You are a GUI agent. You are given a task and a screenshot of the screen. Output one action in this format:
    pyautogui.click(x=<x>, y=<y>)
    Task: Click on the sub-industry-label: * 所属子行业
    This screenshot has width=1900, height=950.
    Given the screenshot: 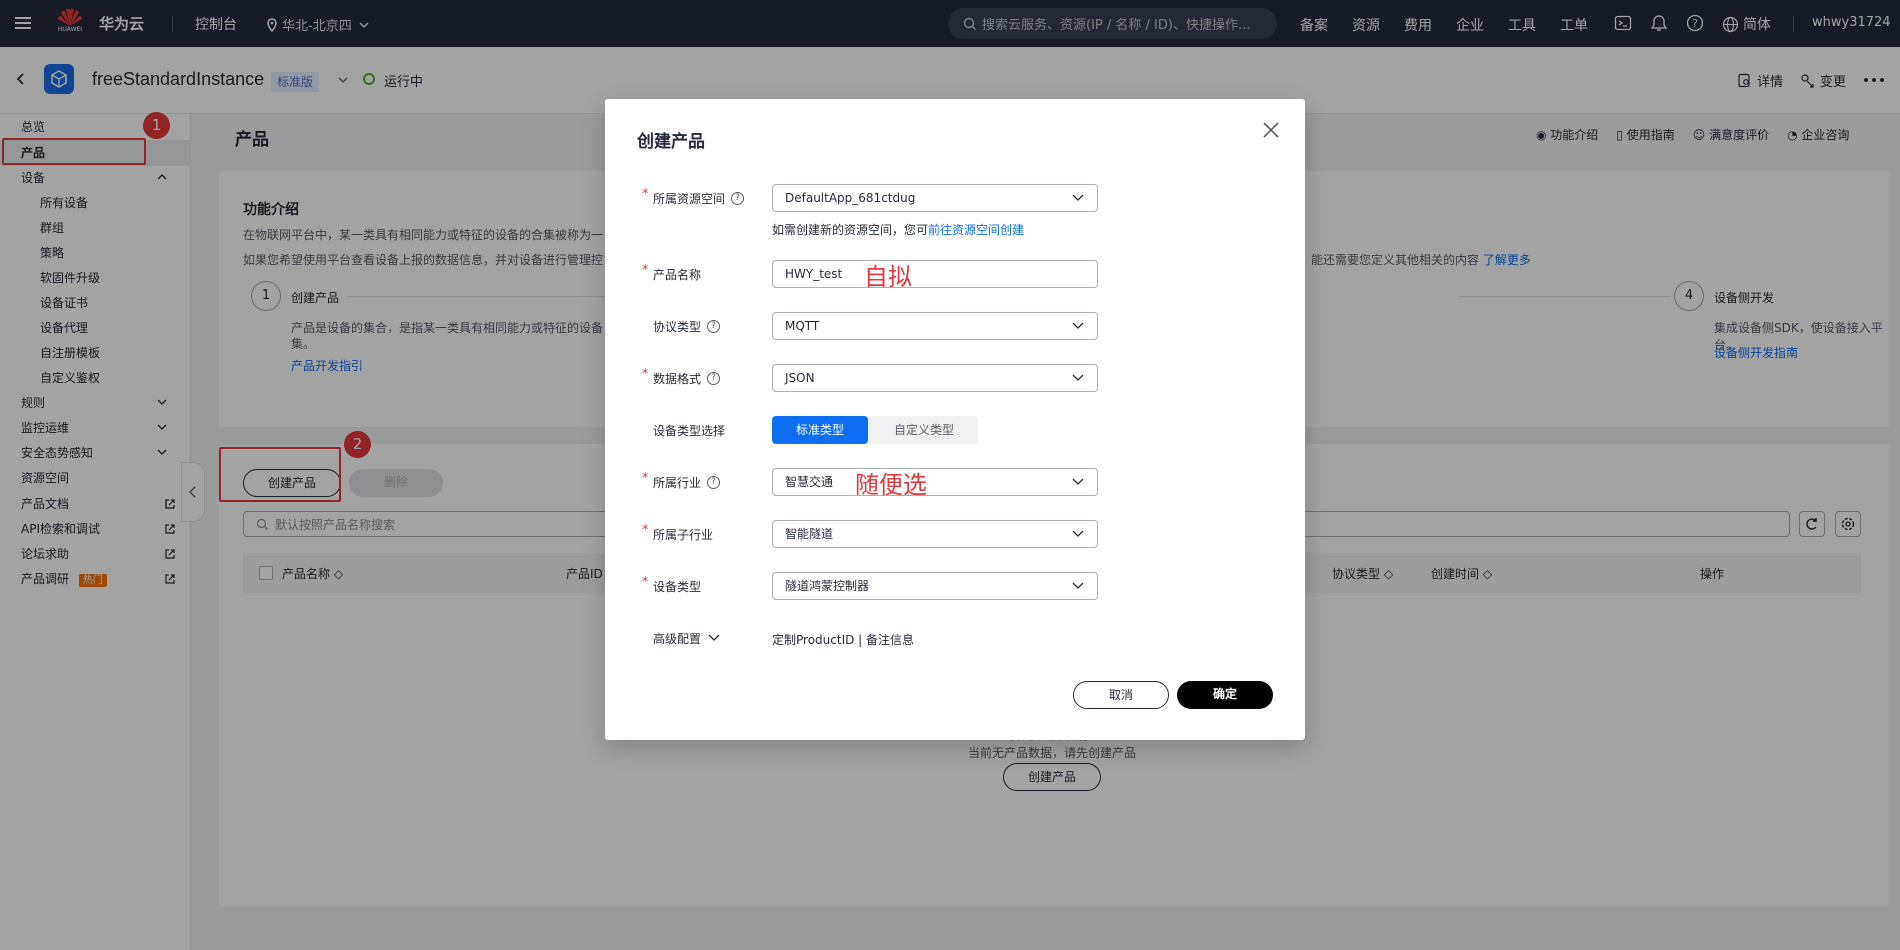 What is the action you would take?
    pyautogui.click(x=678, y=534)
    